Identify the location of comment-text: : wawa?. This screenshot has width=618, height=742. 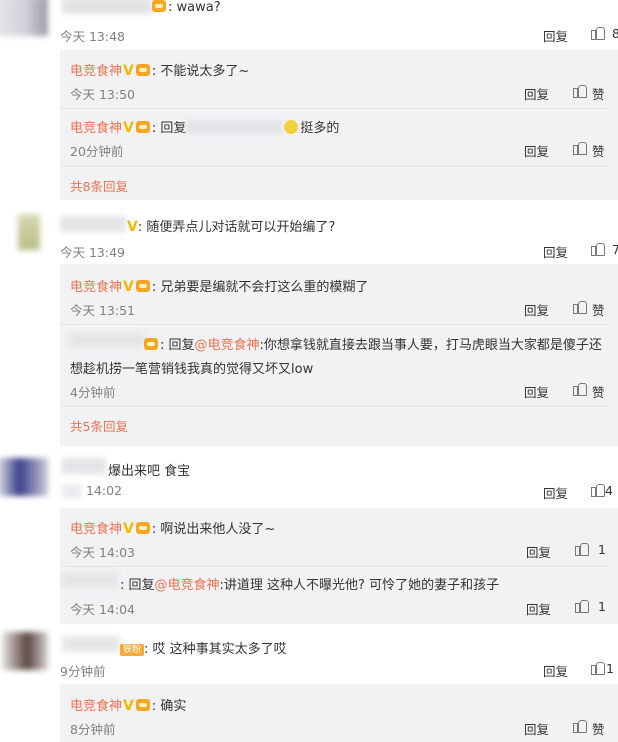
(194, 7).